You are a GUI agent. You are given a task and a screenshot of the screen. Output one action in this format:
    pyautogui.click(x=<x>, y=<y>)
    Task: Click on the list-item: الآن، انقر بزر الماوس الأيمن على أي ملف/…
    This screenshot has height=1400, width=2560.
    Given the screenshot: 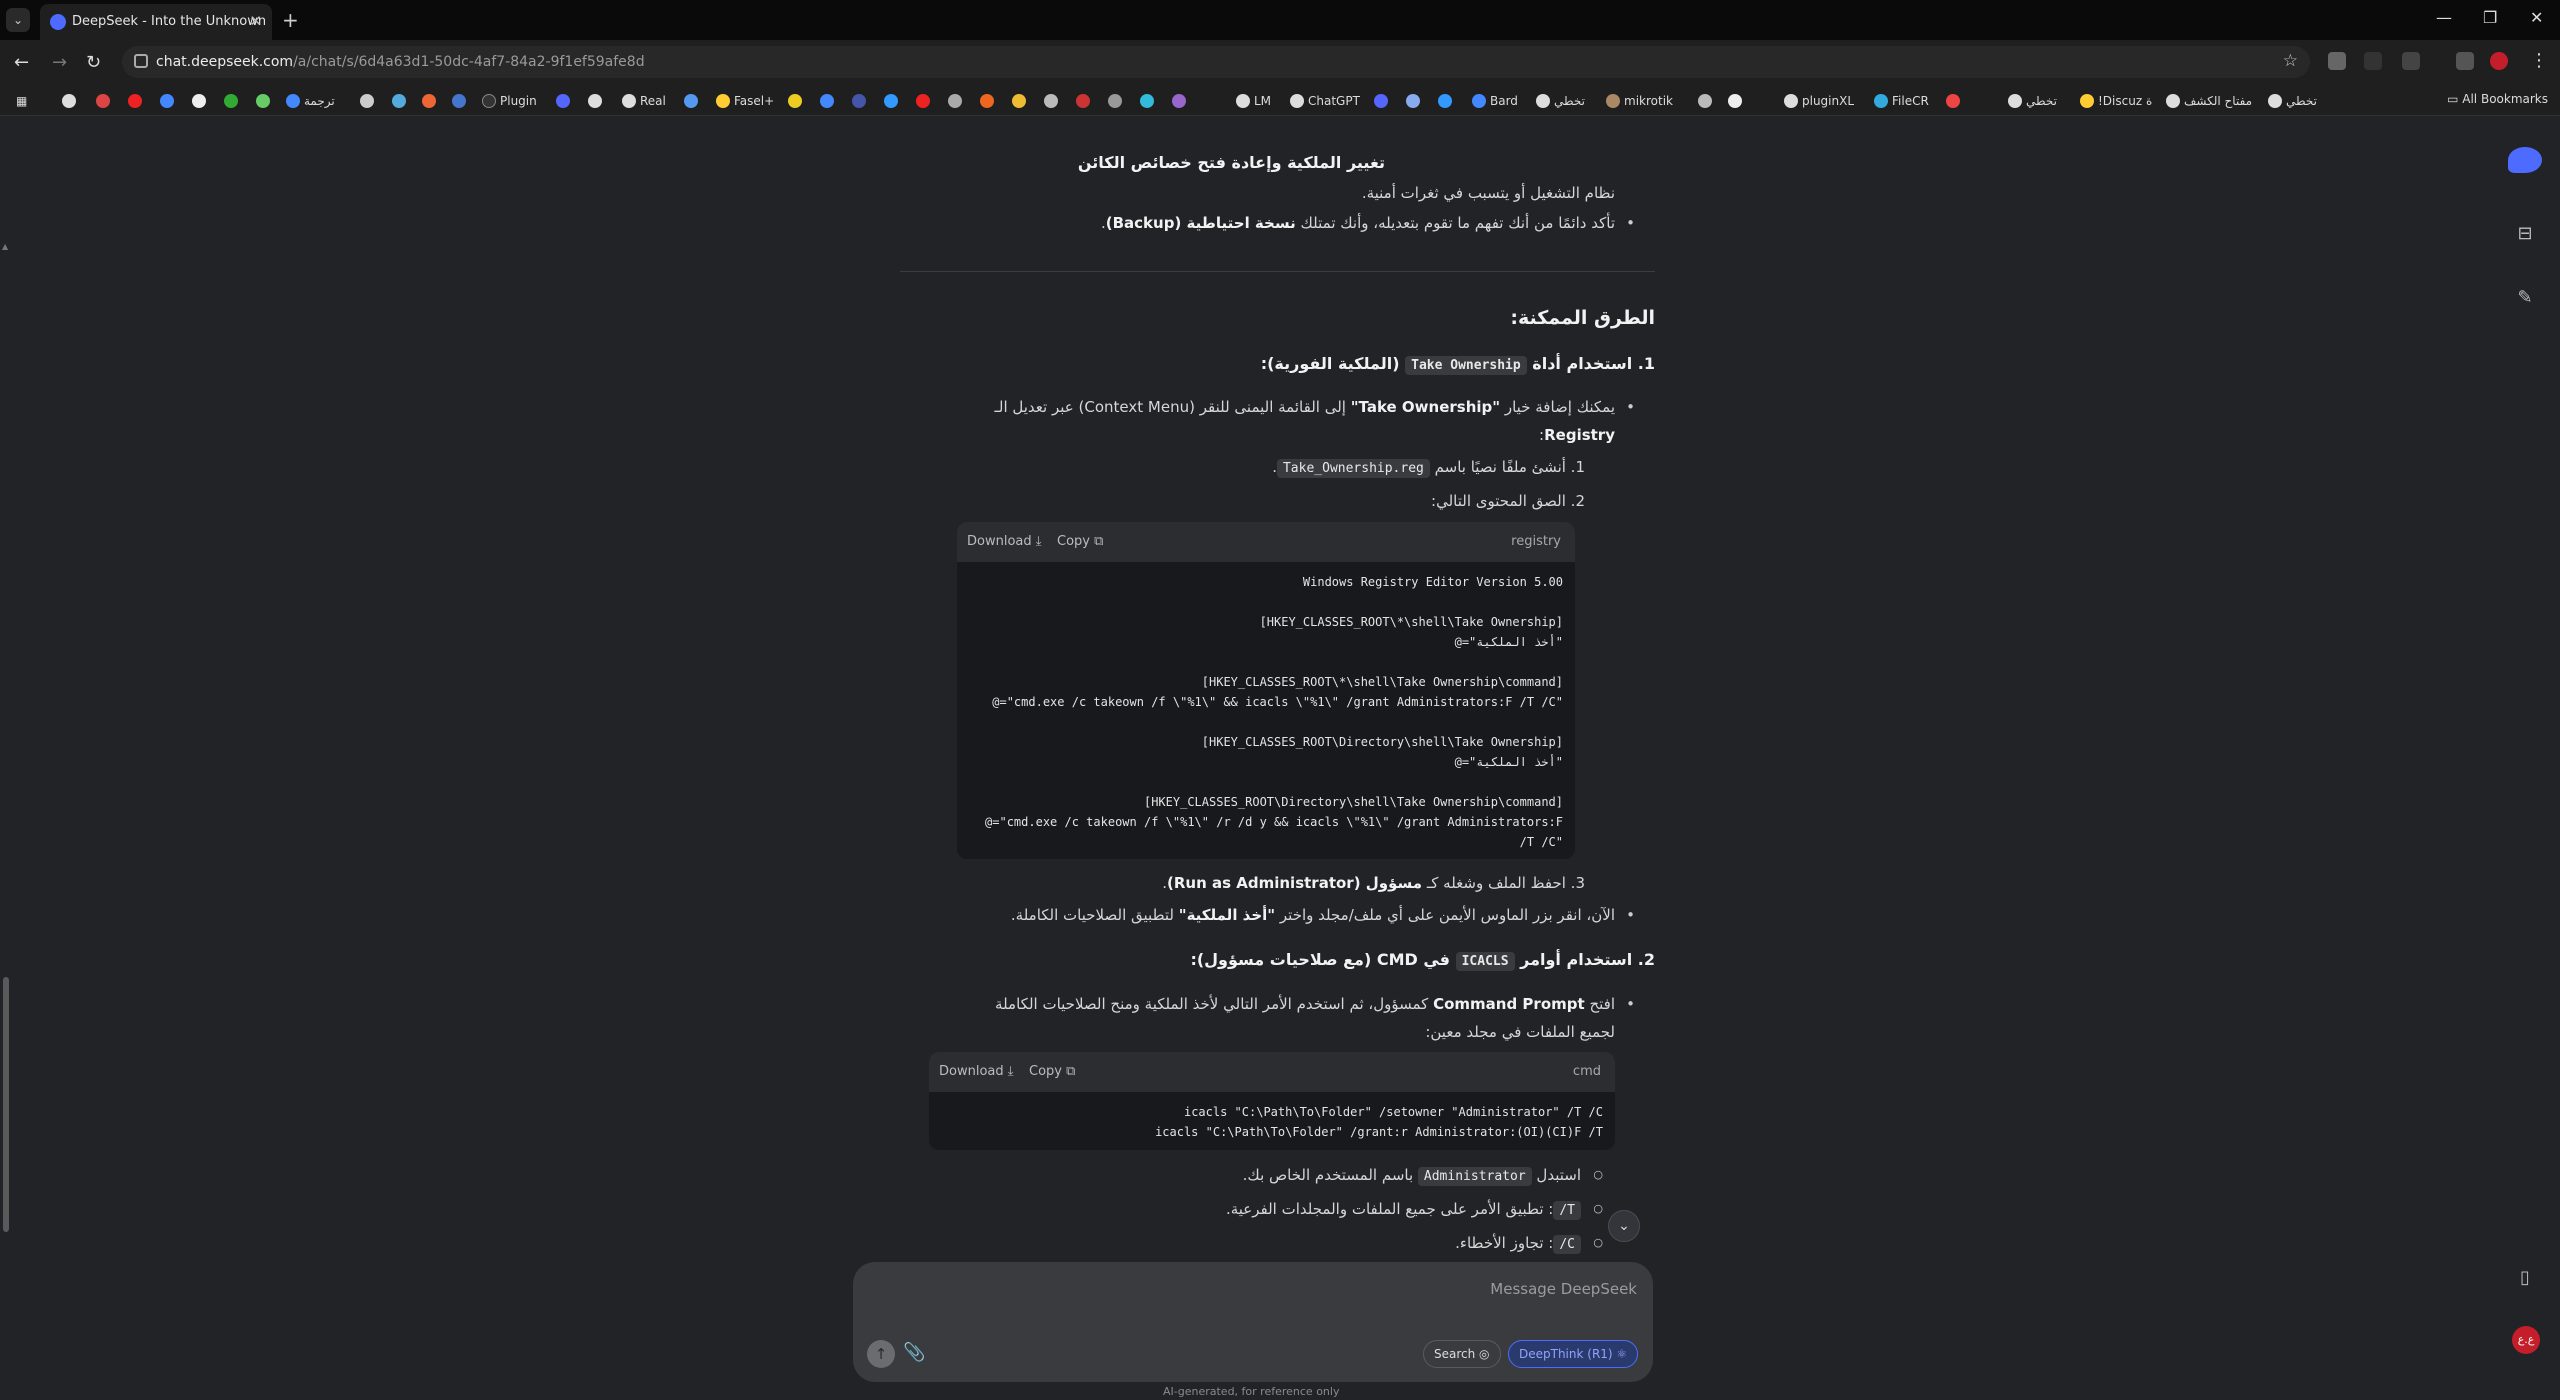 What is the action you would take?
    pyautogui.click(x=1323, y=915)
    